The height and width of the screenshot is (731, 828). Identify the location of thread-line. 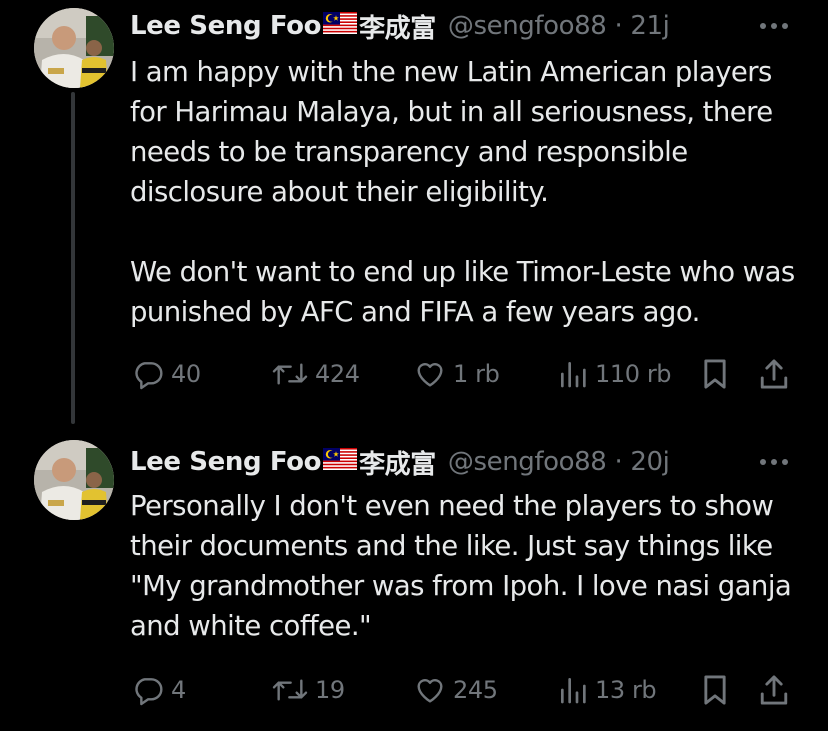
(73, 258).